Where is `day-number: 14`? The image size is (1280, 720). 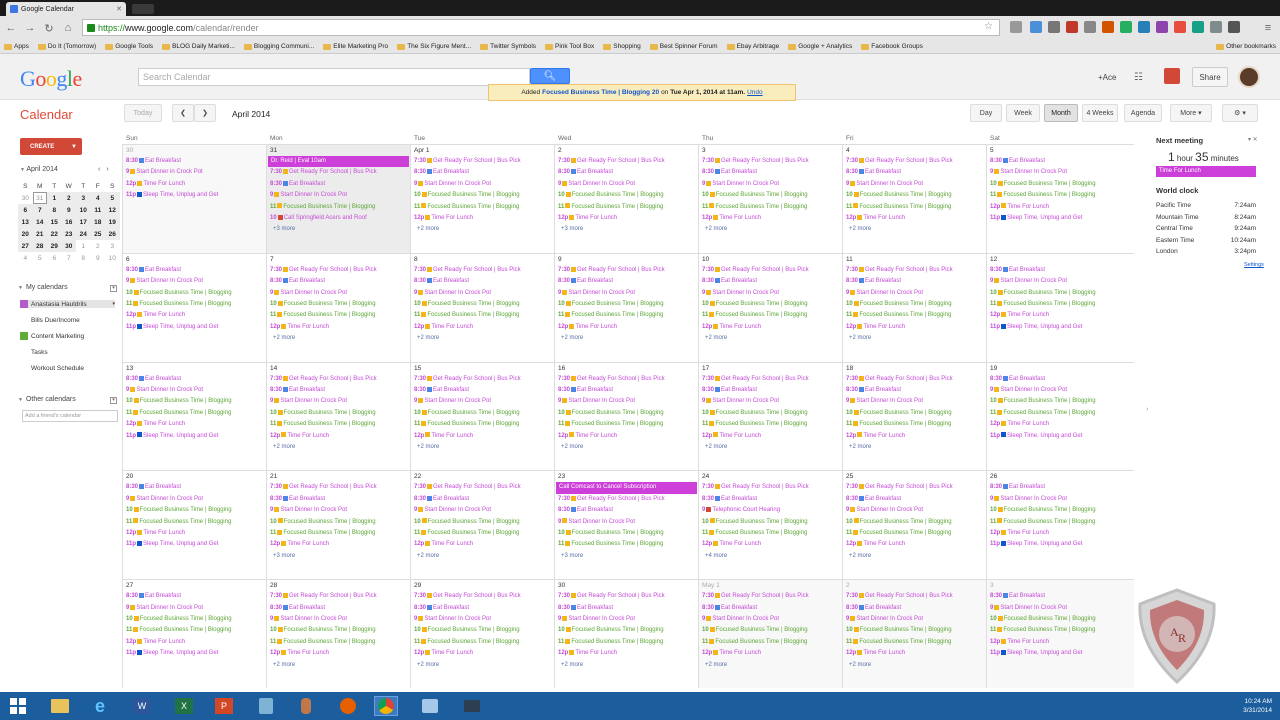 day-number: 14 is located at coordinates (338, 368).